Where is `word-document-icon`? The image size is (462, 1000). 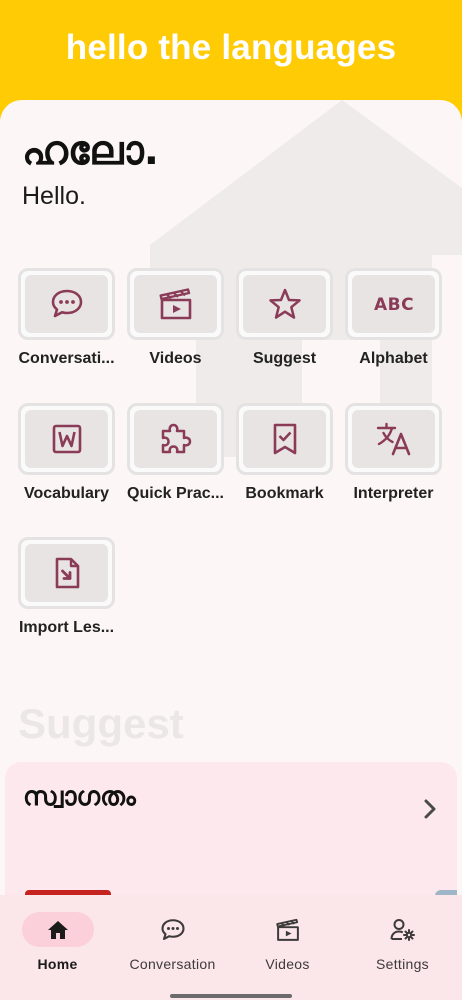 word-document-icon is located at coordinates (66, 439).